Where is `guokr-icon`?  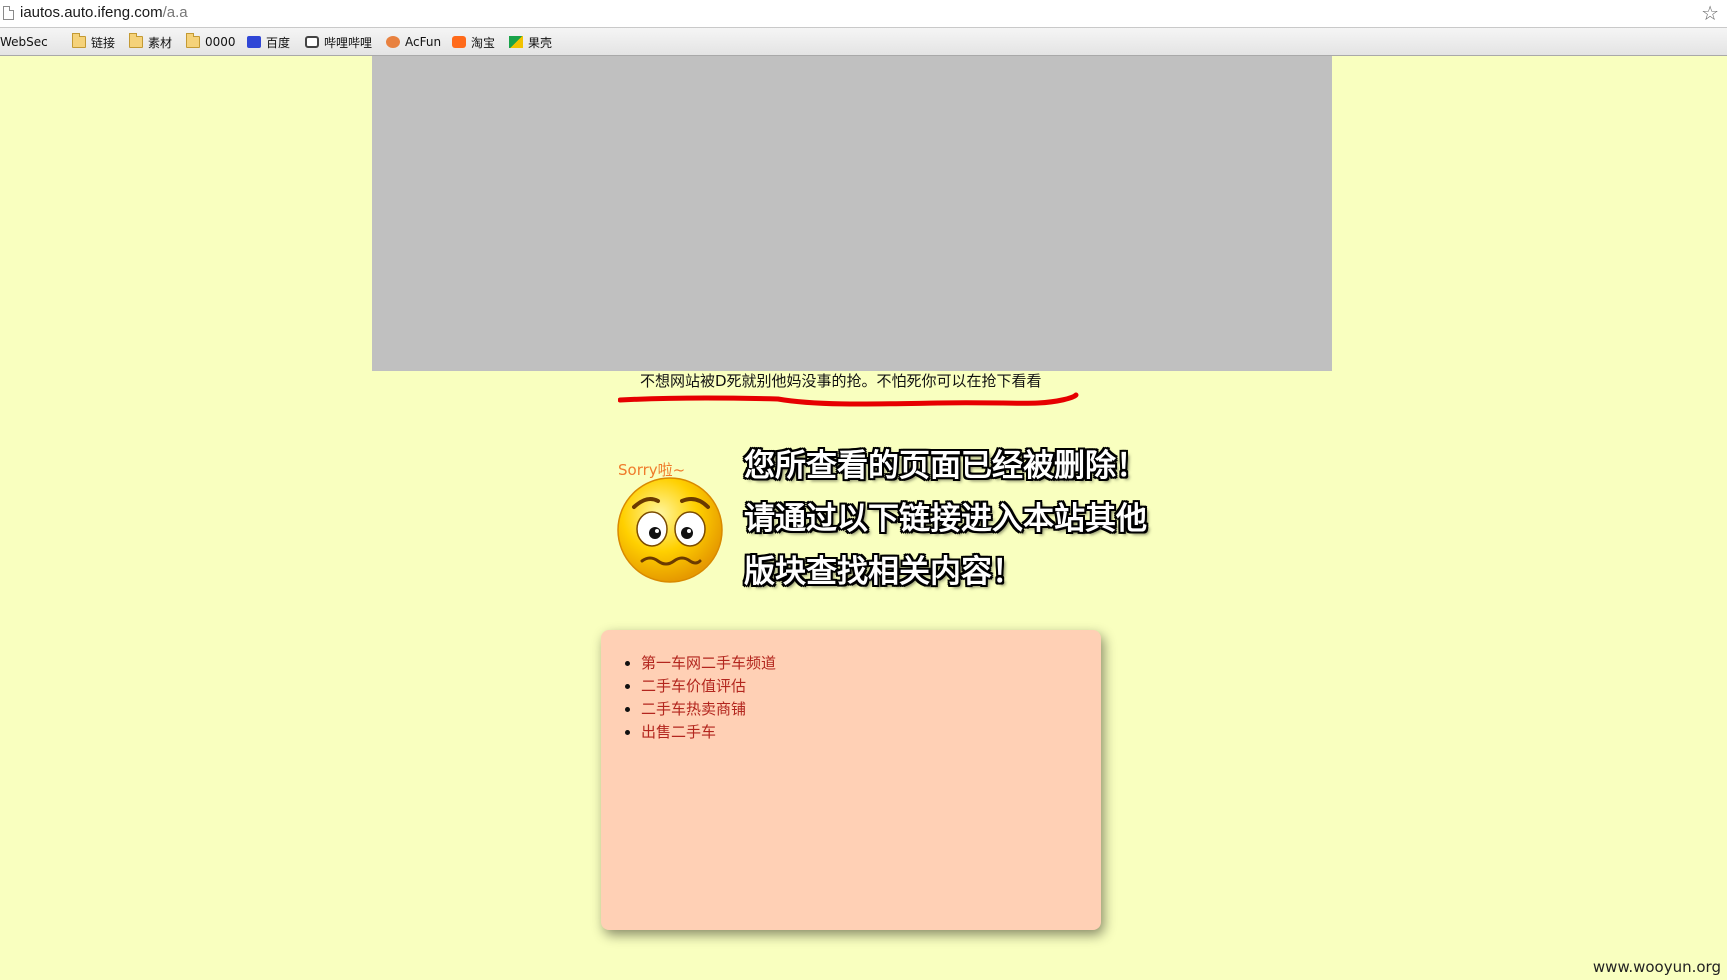 guokr-icon is located at coordinates (516, 42).